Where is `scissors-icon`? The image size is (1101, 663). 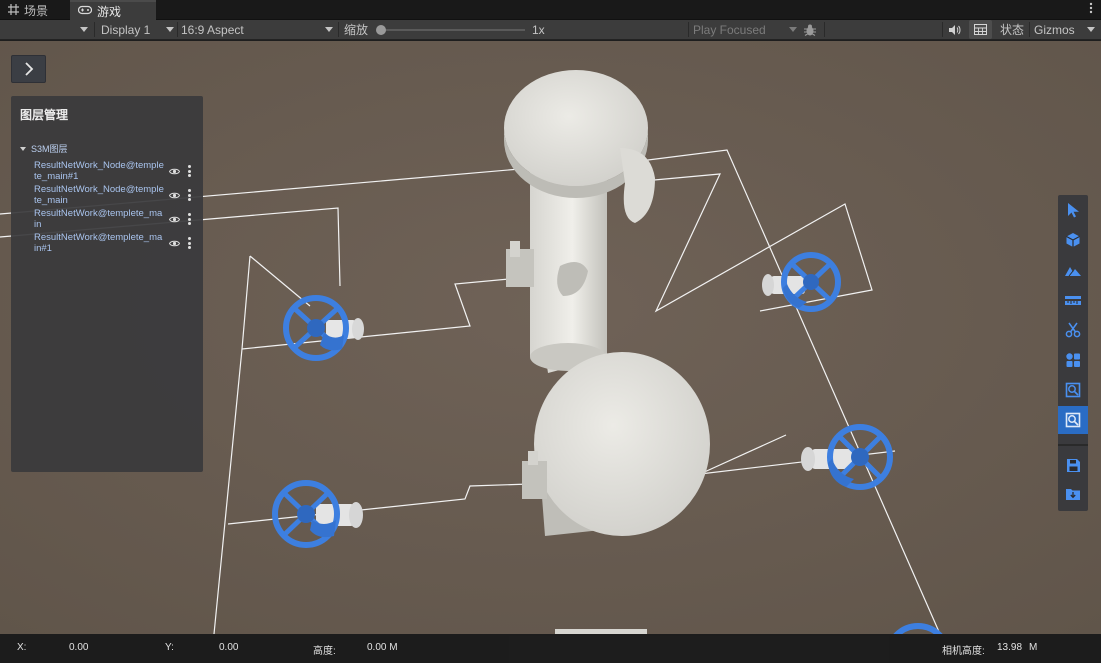 scissors-icon is located at coordinates (1073, 330).